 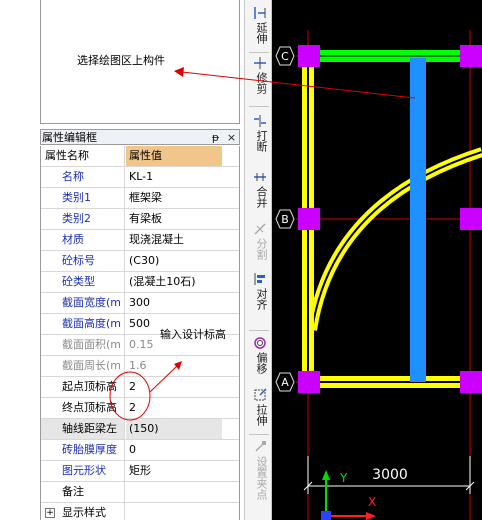 I want to click on property-name-label: 砖胎膜厚度, so click(x=89, y=449).